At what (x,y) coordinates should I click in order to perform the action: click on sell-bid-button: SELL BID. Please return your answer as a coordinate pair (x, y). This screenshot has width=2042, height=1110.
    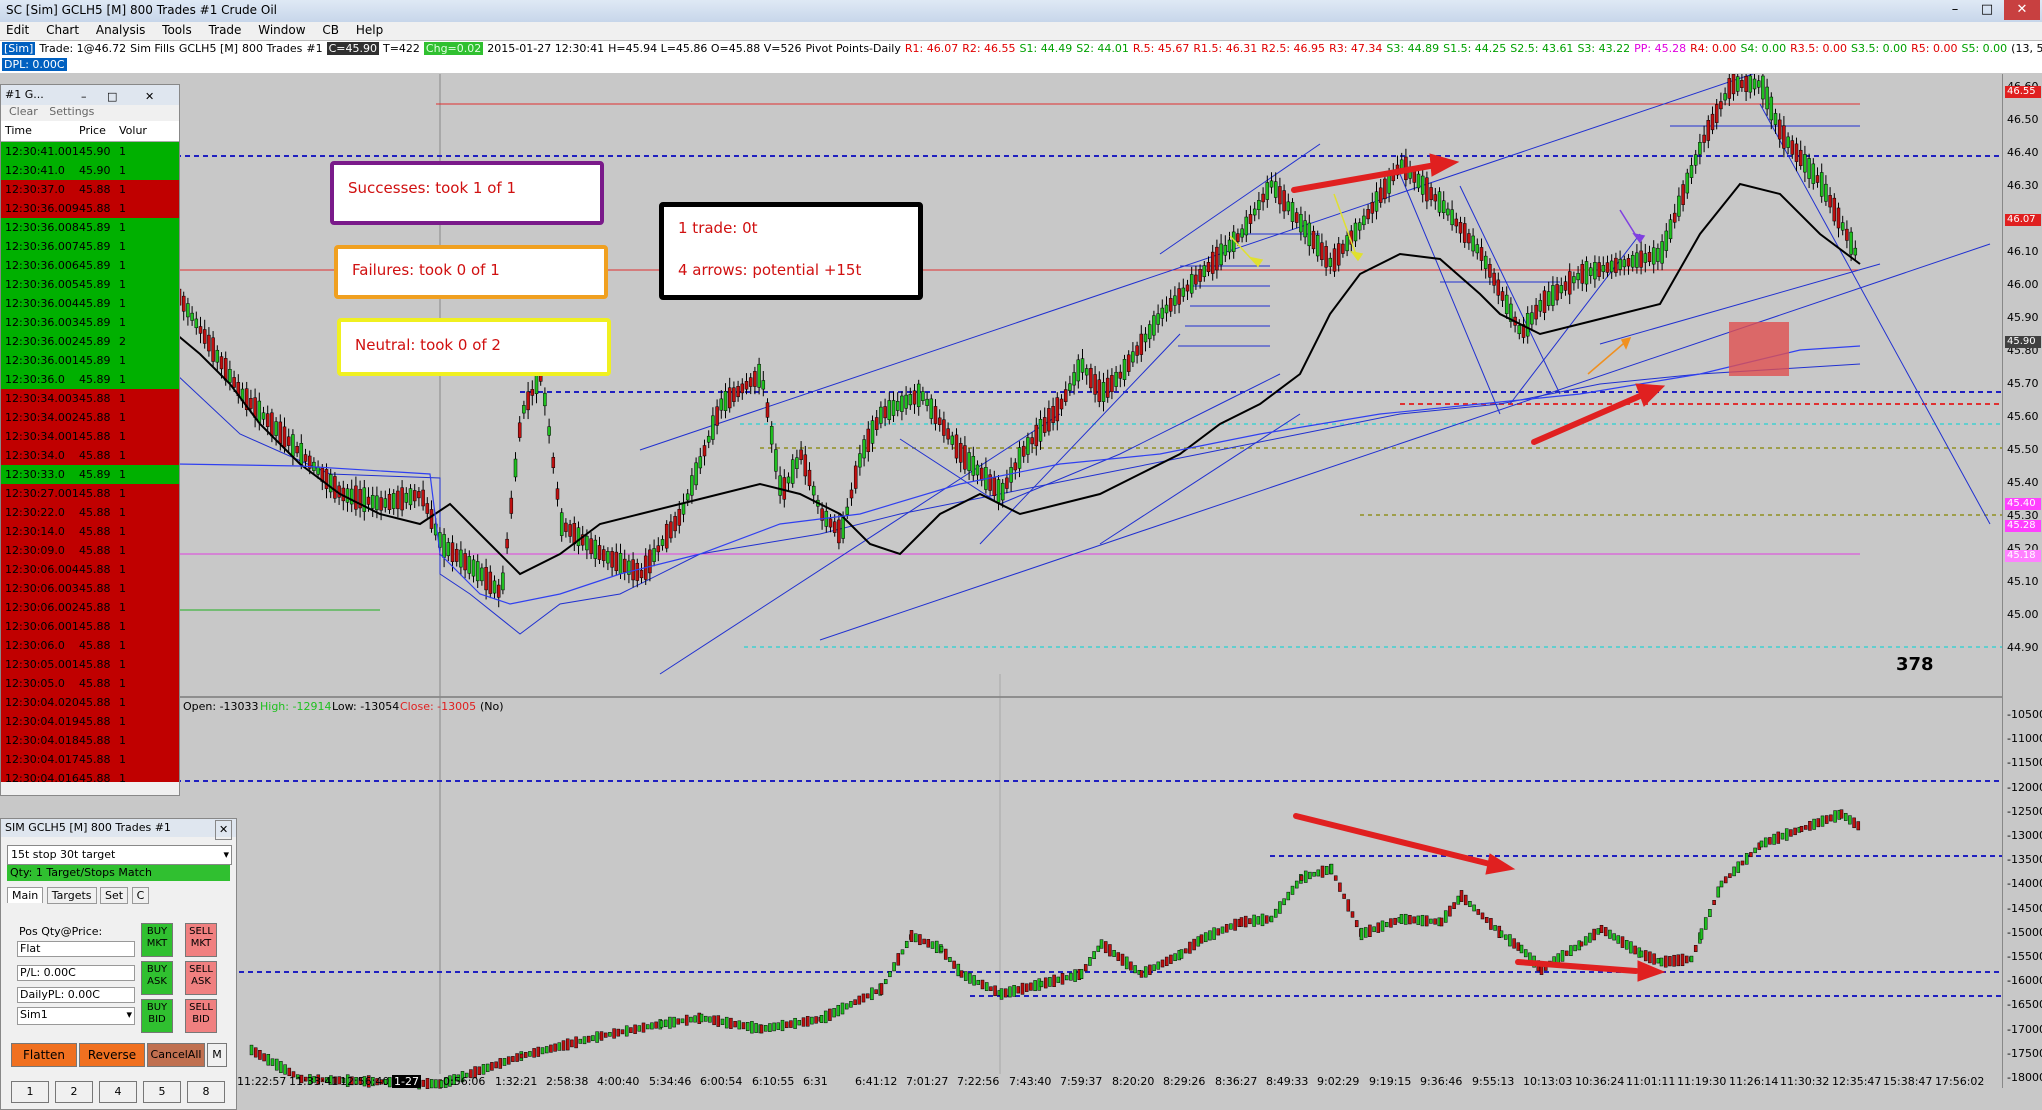
    Looking at the image, I should click on (201, 1016).